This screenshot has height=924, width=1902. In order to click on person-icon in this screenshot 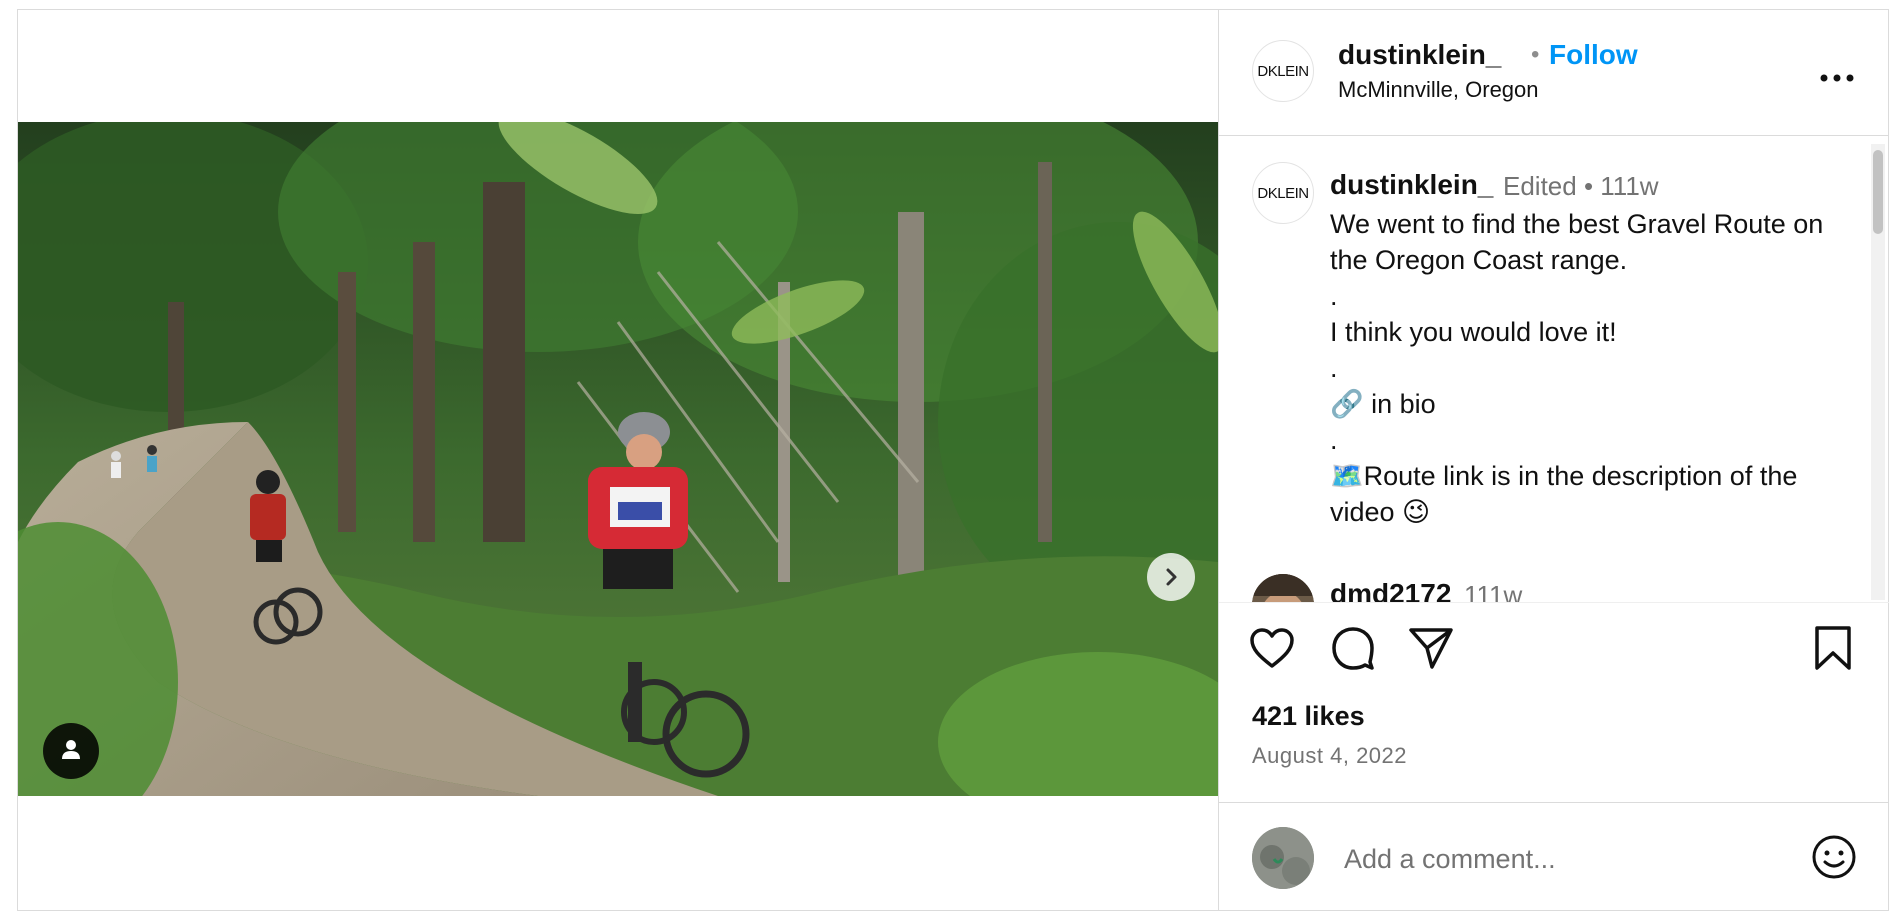, I will do `click(71, 751)`.